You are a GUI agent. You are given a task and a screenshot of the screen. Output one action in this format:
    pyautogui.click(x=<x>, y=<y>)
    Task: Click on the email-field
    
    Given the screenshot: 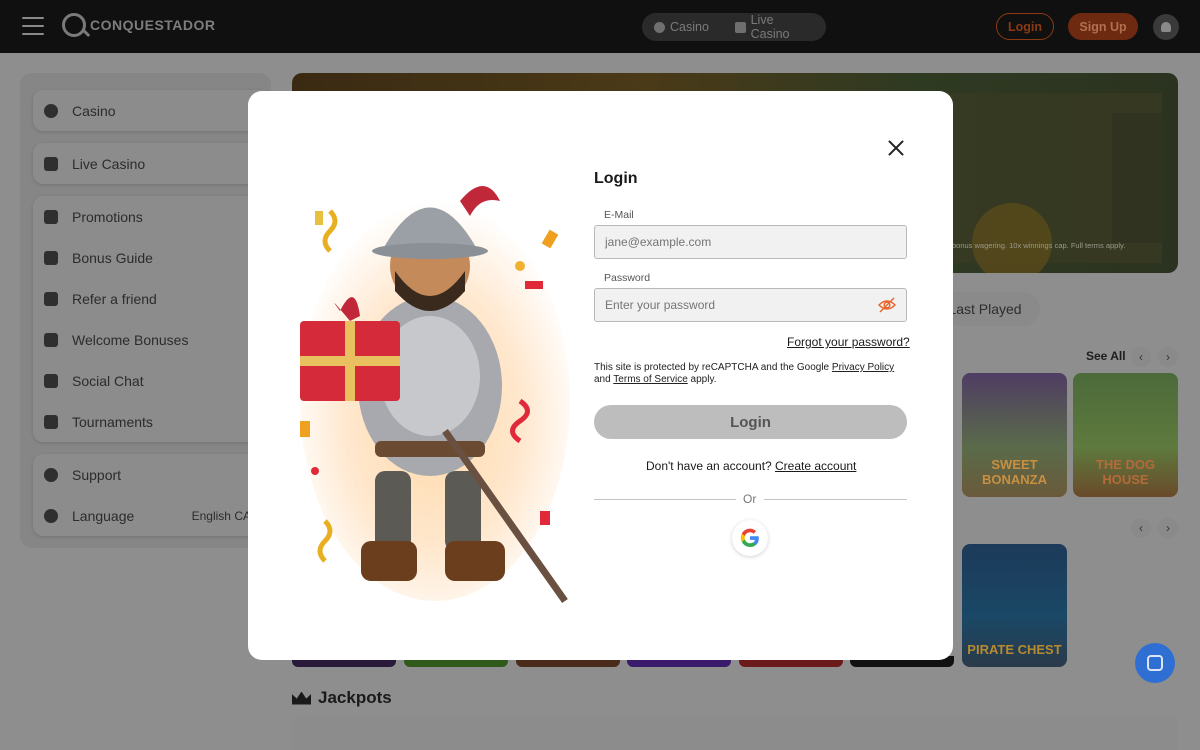 What is the action you would take?
    pyautogui.click(x=750, y=242)
    